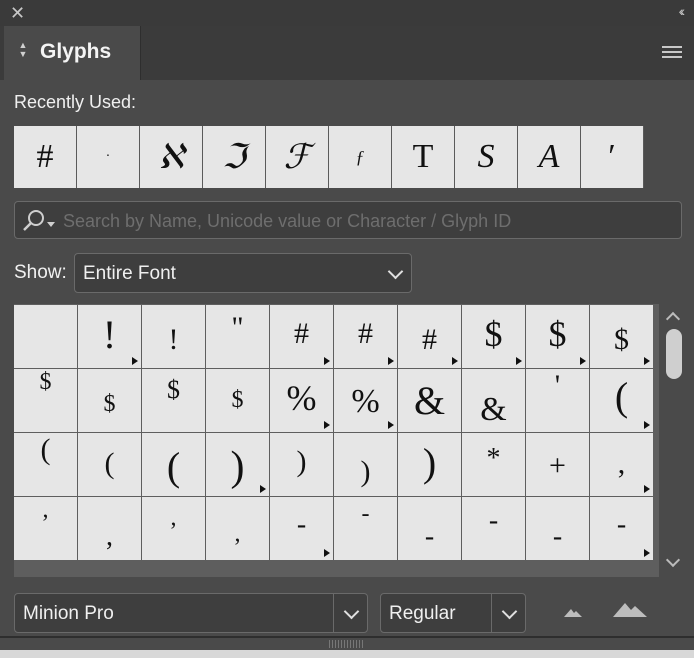  I want to click on font-style-dropdown: Regular, so click(453, 613).